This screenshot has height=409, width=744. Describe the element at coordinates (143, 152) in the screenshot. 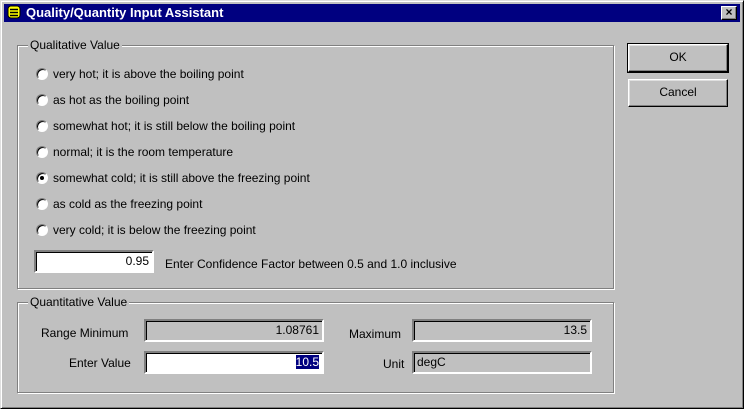

I see `radio-label: normal; it is the room temperature` at that location.